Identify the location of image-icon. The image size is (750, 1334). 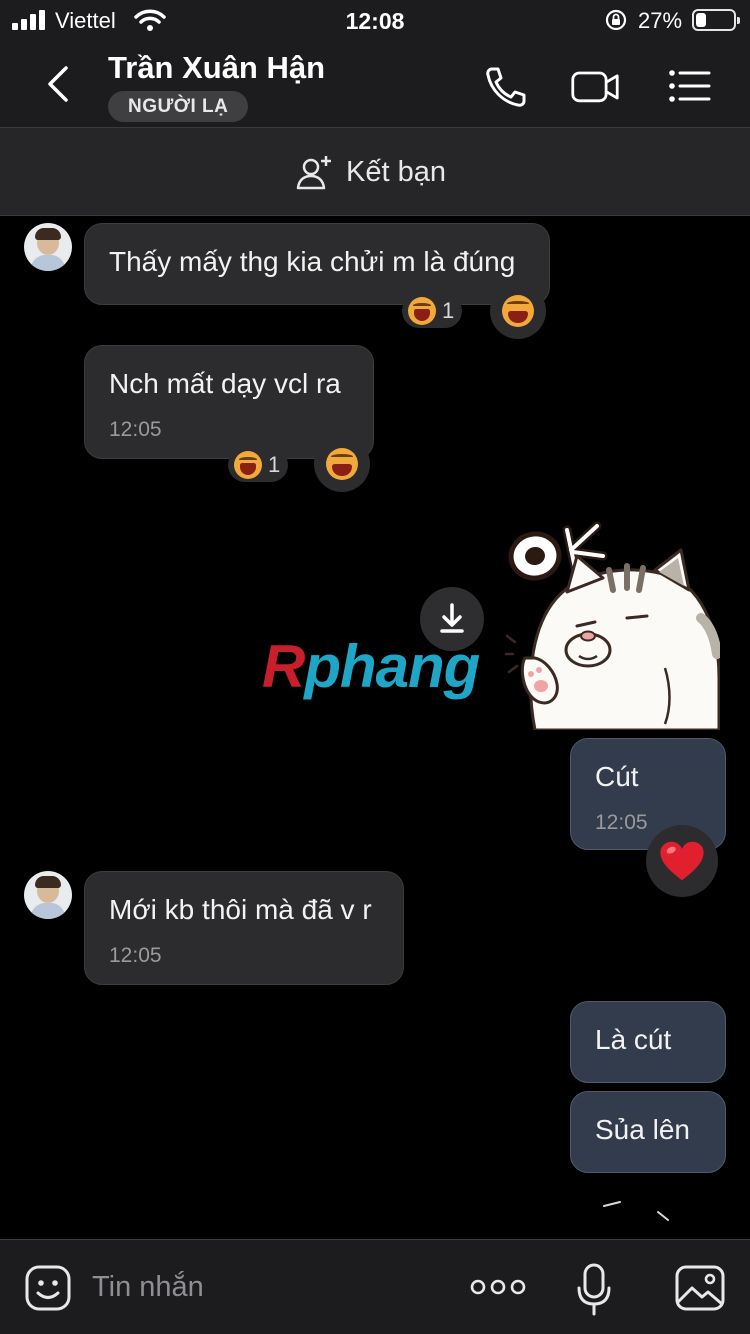
(700, 1288).